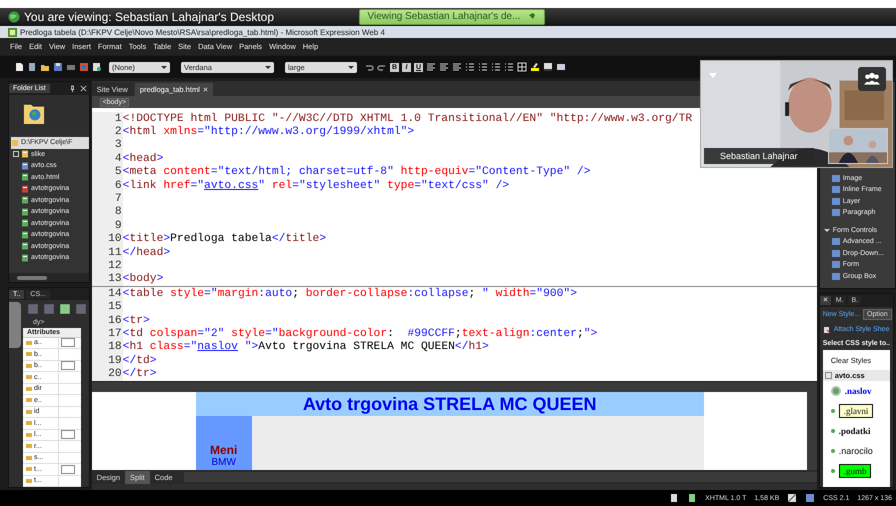 This screenshot has height=506, width=896. I want to click on line-number: 19, so click(107, 361).